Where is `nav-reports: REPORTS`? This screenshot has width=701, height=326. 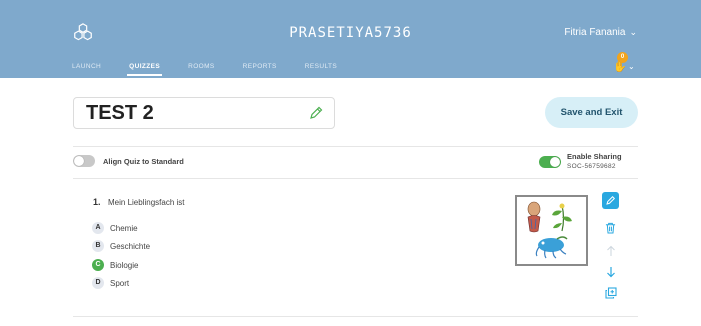 nav-reports: REPORTS is located at coordinates (260, 69).